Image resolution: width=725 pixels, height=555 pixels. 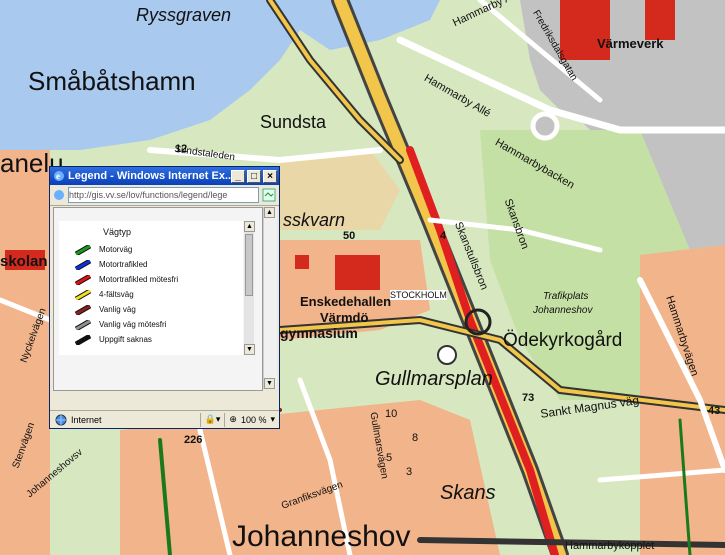 I want to click on legend-item: 4-fältsväg, so click(x=104, y=294).